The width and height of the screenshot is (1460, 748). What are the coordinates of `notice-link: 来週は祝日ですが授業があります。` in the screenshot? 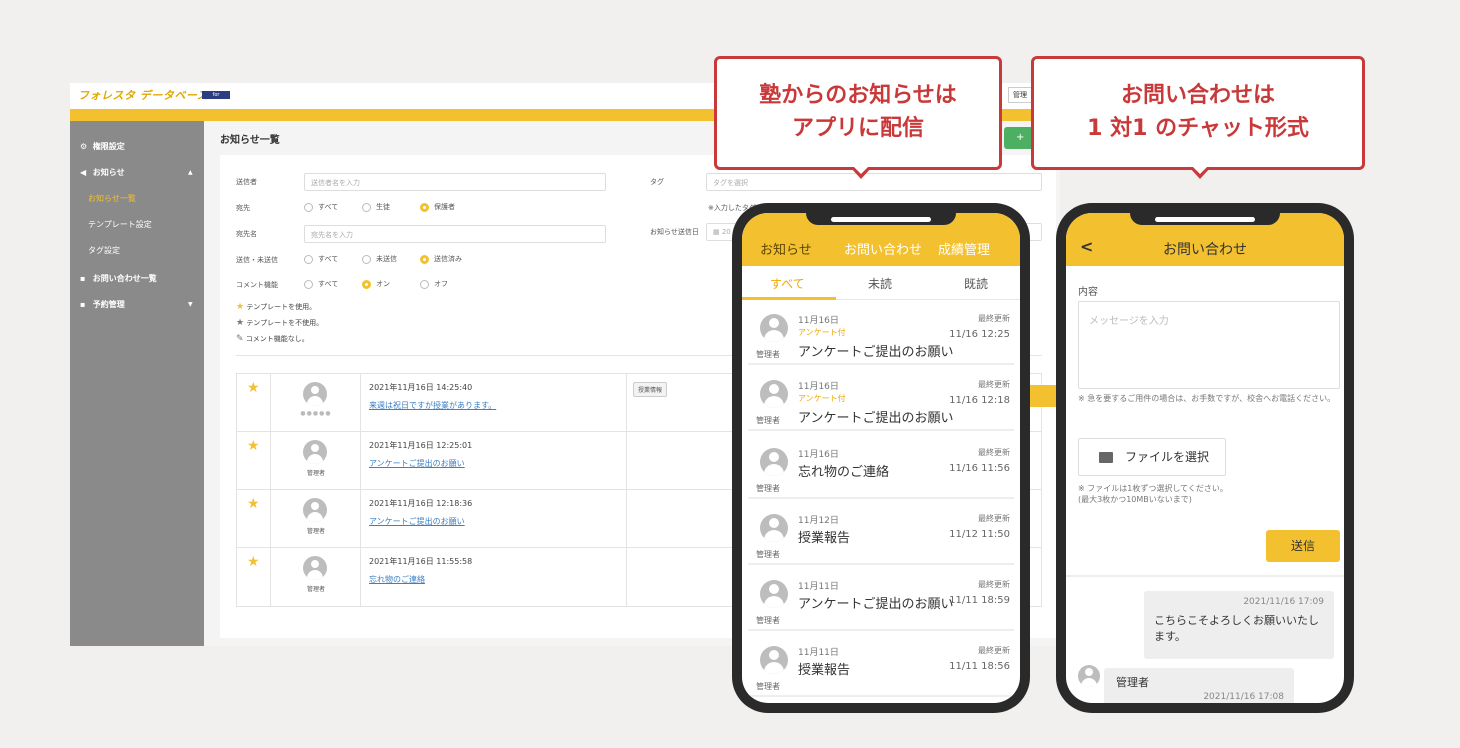 It's located at (432, 405).